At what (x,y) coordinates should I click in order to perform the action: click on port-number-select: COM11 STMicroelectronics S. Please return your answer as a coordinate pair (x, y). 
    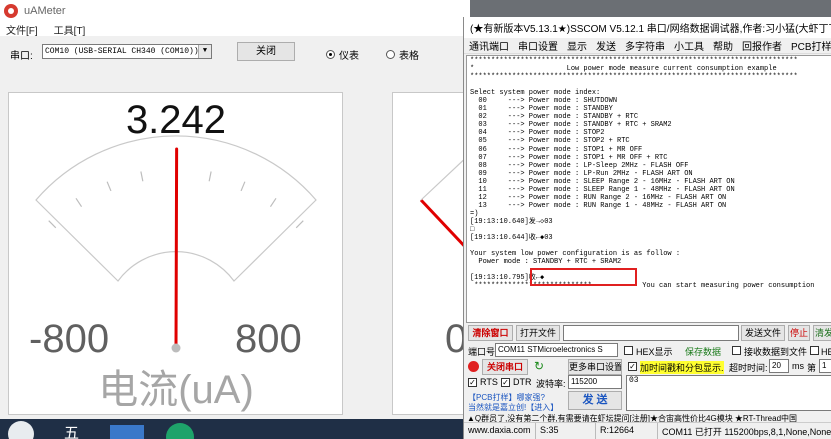
    Looking at the image, I should click on (556, 350).